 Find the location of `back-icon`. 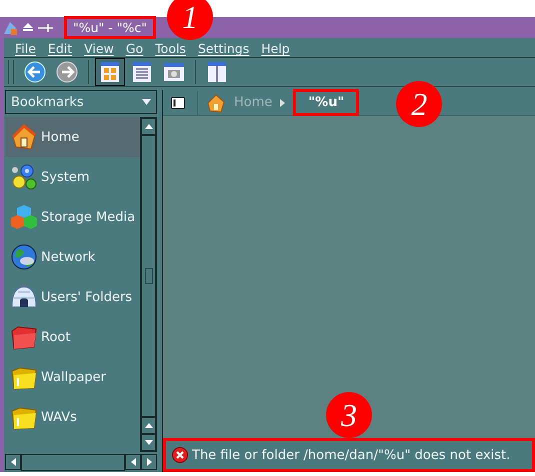

back-icon is located at coordinates (35, 72).